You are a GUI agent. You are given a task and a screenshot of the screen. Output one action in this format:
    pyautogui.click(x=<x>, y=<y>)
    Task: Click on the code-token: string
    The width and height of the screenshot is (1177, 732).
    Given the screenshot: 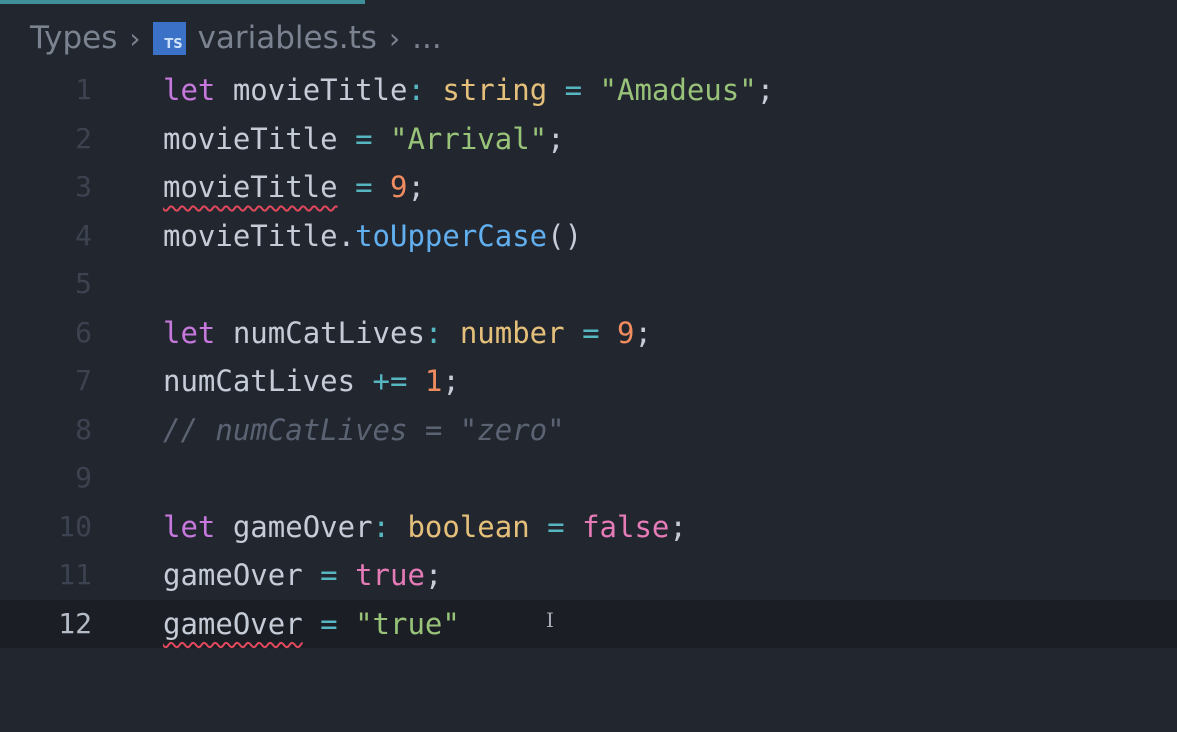 What is the action you would take?
    pyautogui.click(x=495, y=90)
    